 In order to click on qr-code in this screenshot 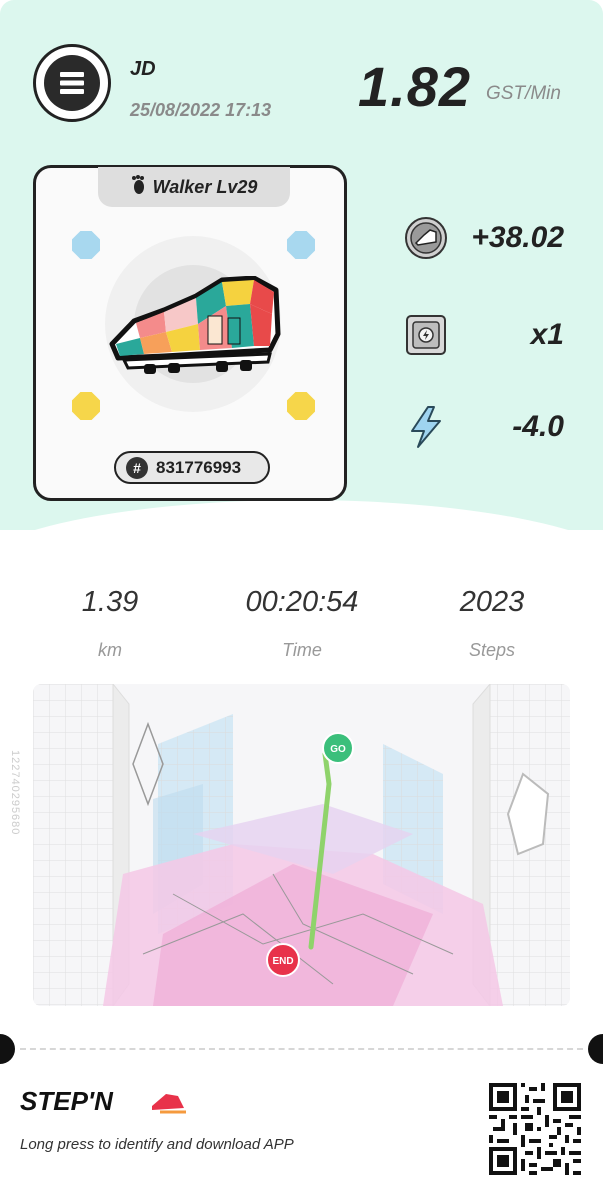, I will do `click(535, 1129)`.